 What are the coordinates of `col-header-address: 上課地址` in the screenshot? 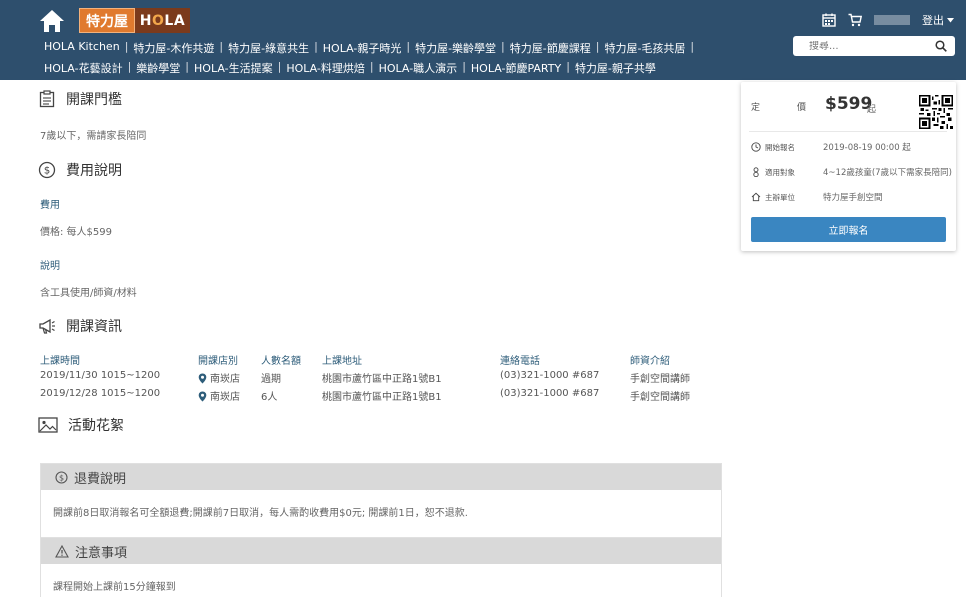 It's located at (342, 361).